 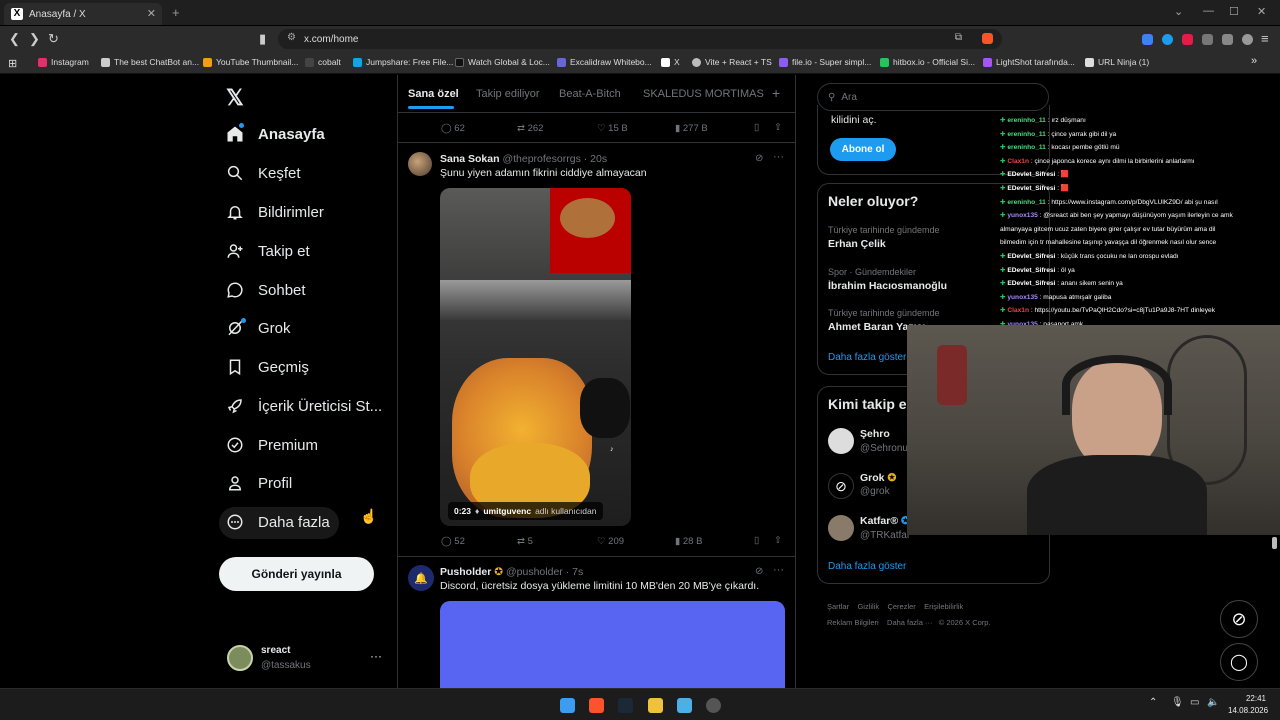 I want to click on grok-float-icon: ⊘, so click(x=1239, y=619).